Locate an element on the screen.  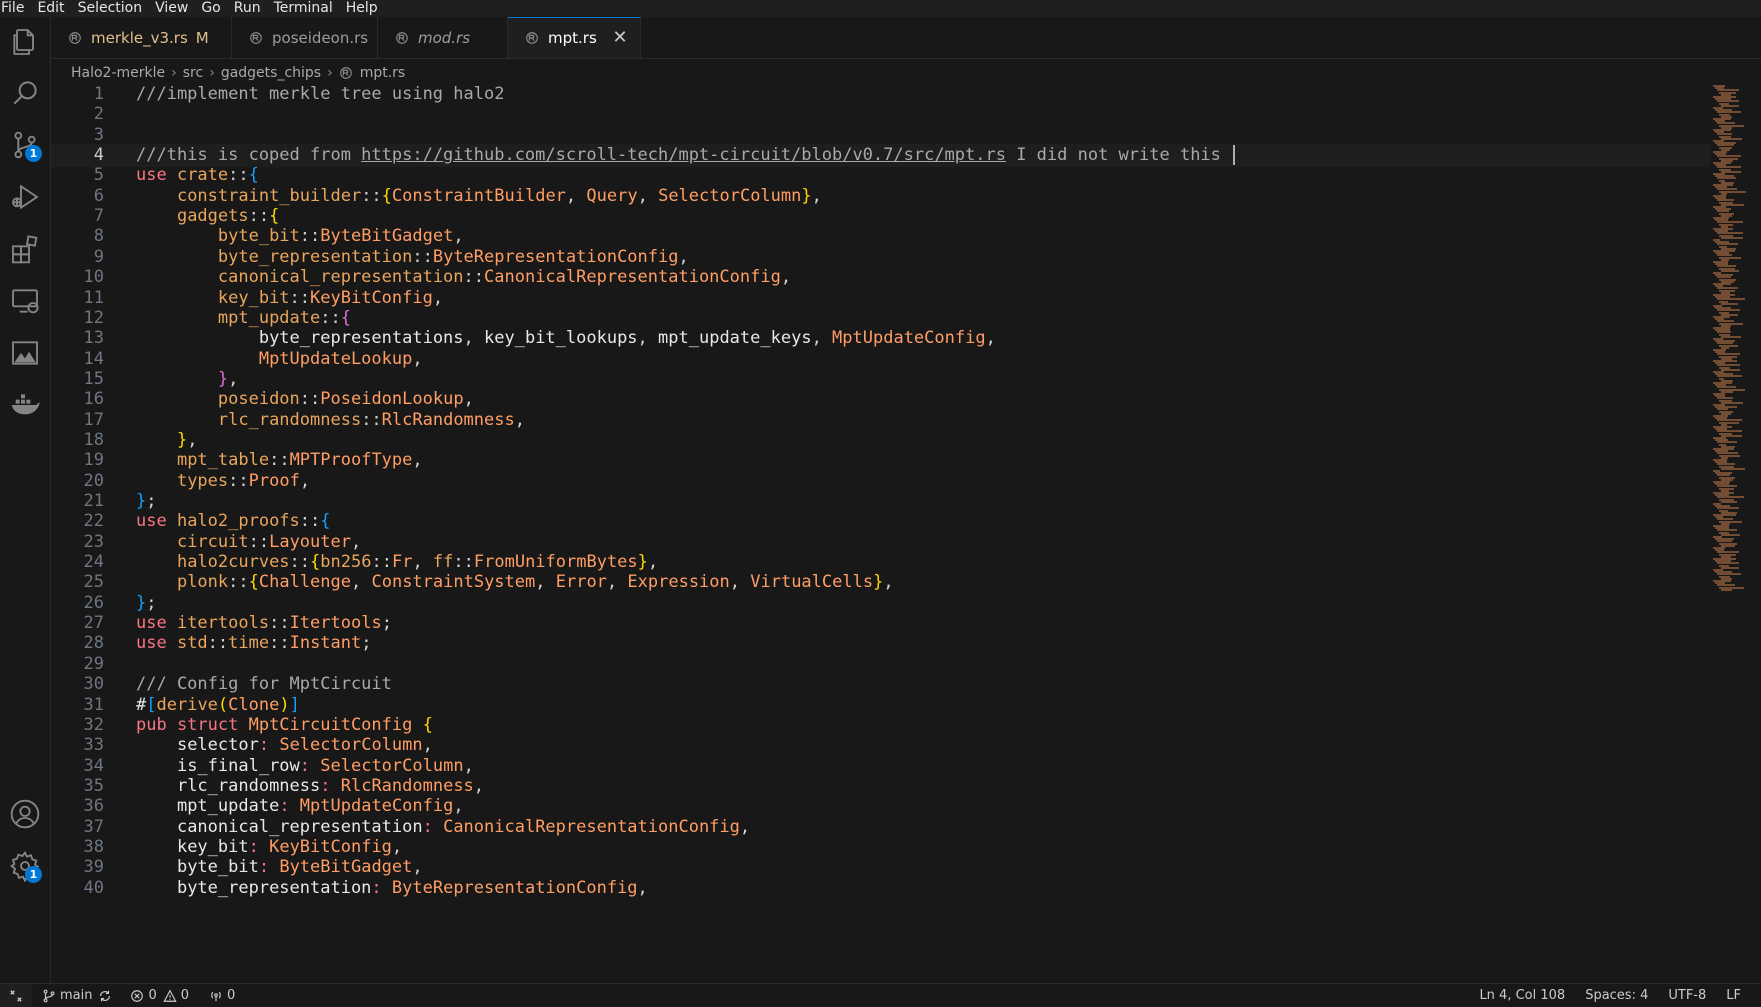
run-debug-icon is located at coordinates (25, 197).